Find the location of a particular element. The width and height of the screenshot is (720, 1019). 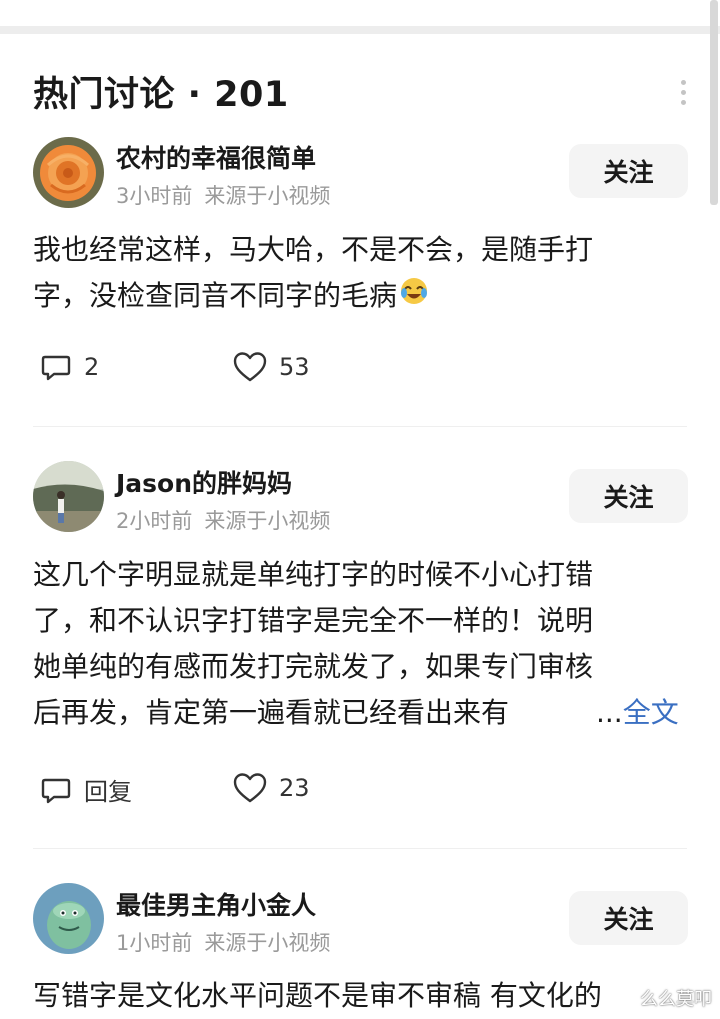

comment-actions: 回复 23 is located at coordinates (360, 790).